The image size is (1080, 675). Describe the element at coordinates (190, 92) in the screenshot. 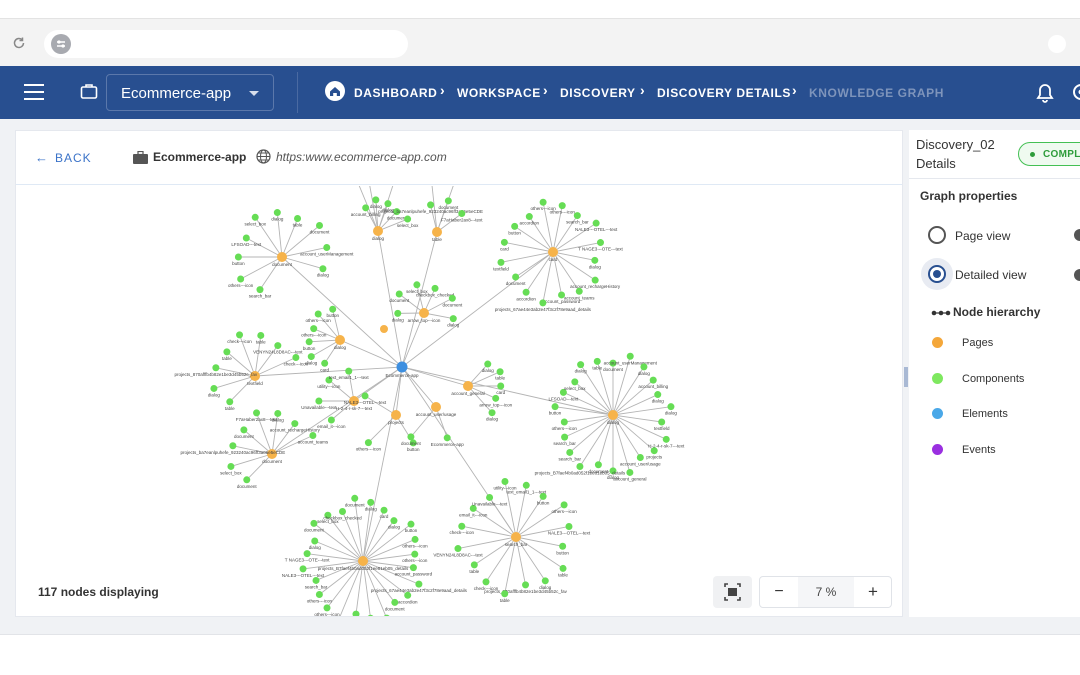

I see `app-select: Ecommerce-app` at that location.